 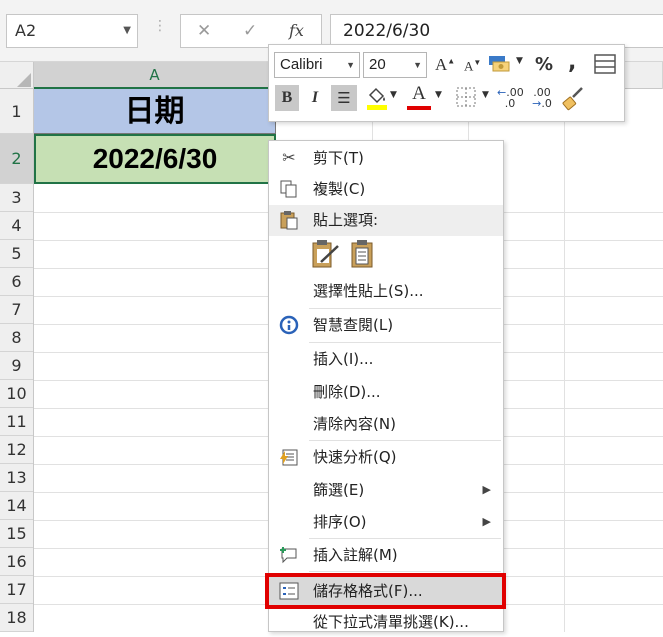 I want to click on wrap-borders-svg, so click(x=605, y=64).